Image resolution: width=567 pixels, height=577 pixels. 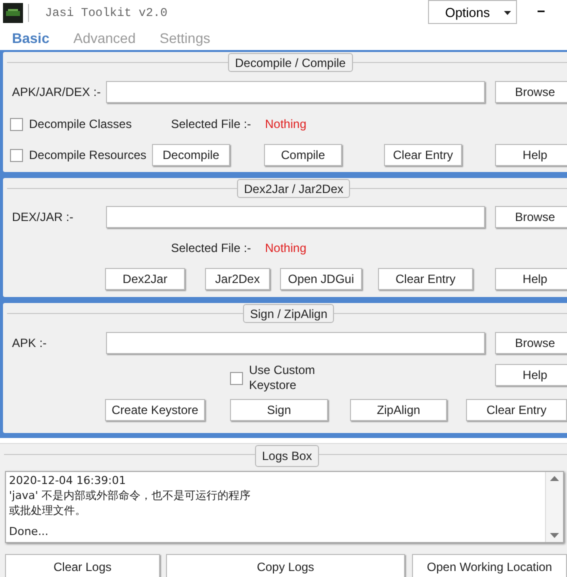 I want to click on field-label: APK/JAR/DEX :-, so click(x=57, y=92).